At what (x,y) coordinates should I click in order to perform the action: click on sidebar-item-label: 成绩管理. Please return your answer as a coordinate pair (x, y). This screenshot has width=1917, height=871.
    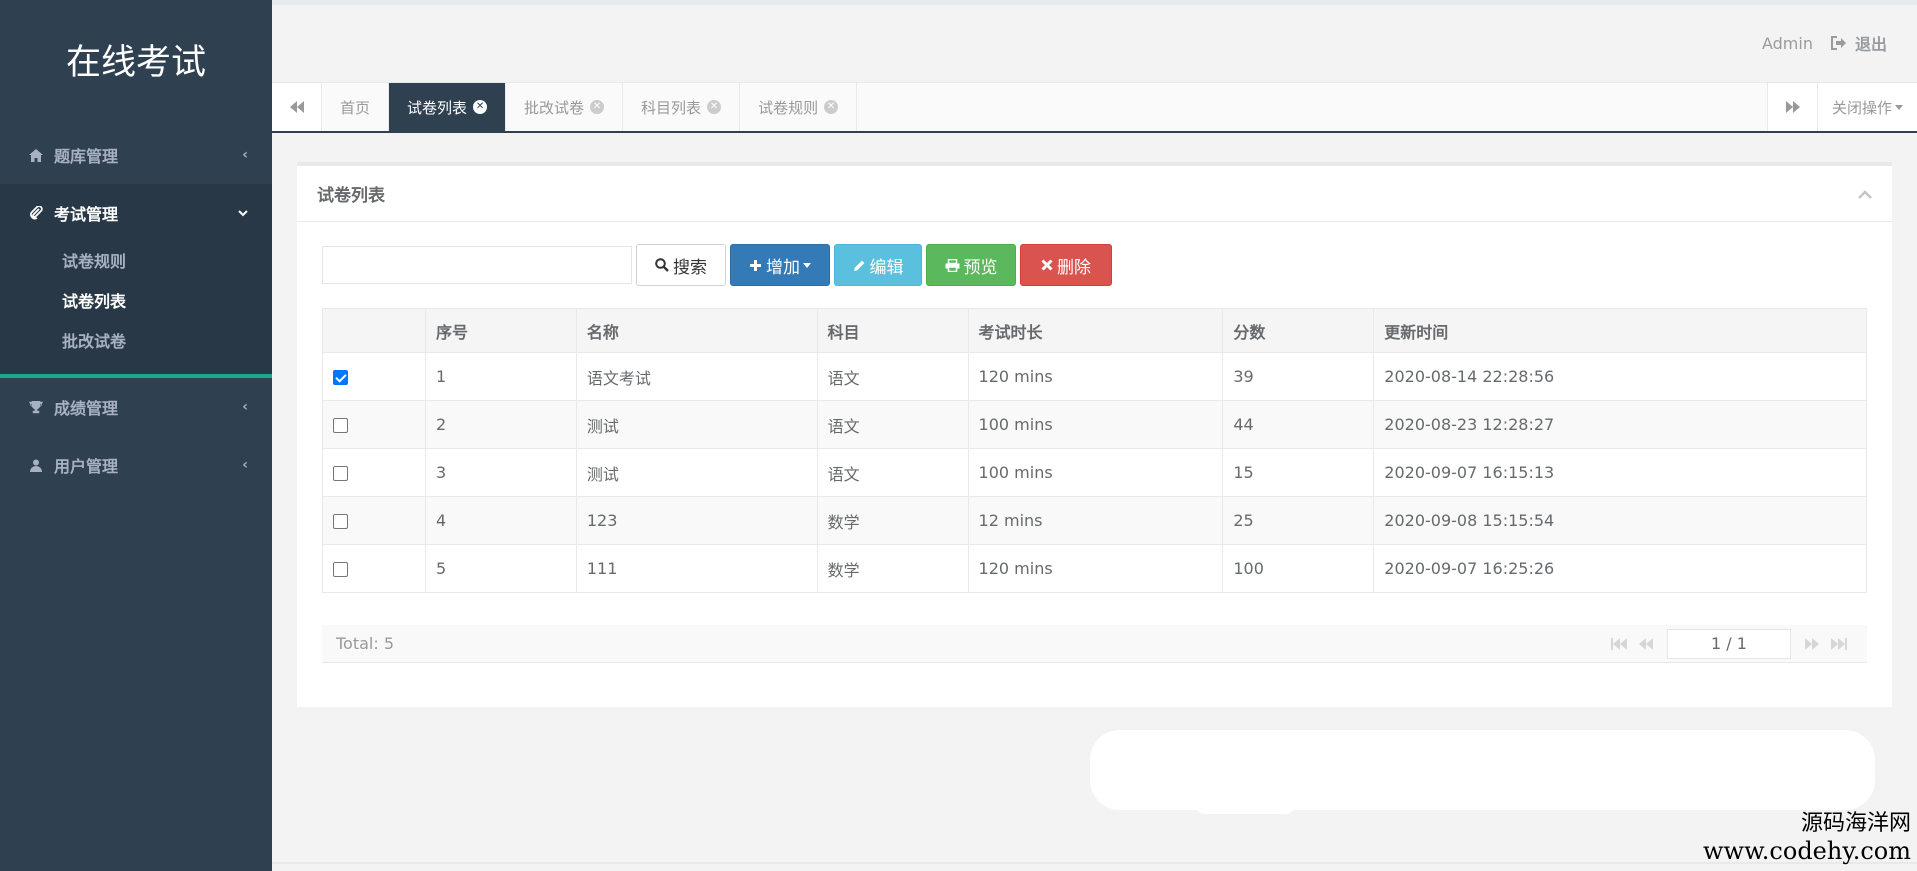
    Looking at the image, I should click on (86, 408).